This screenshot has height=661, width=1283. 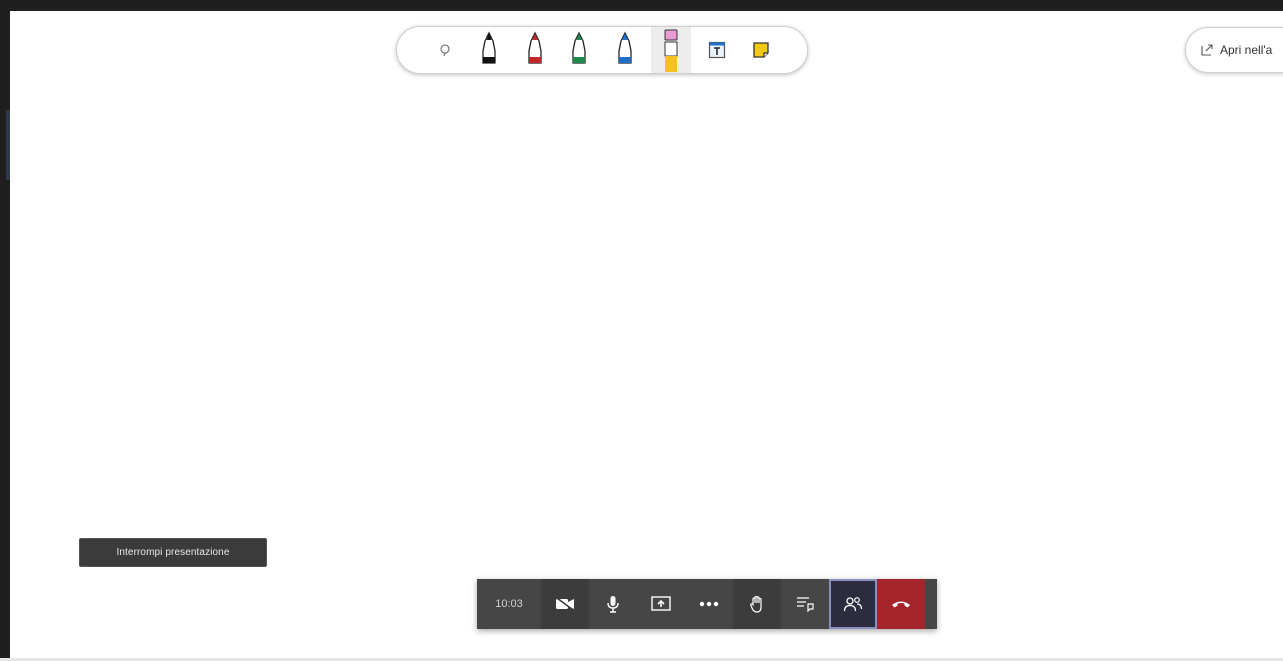 I want to click on red-pen-tool, so click(x=535, y=50).